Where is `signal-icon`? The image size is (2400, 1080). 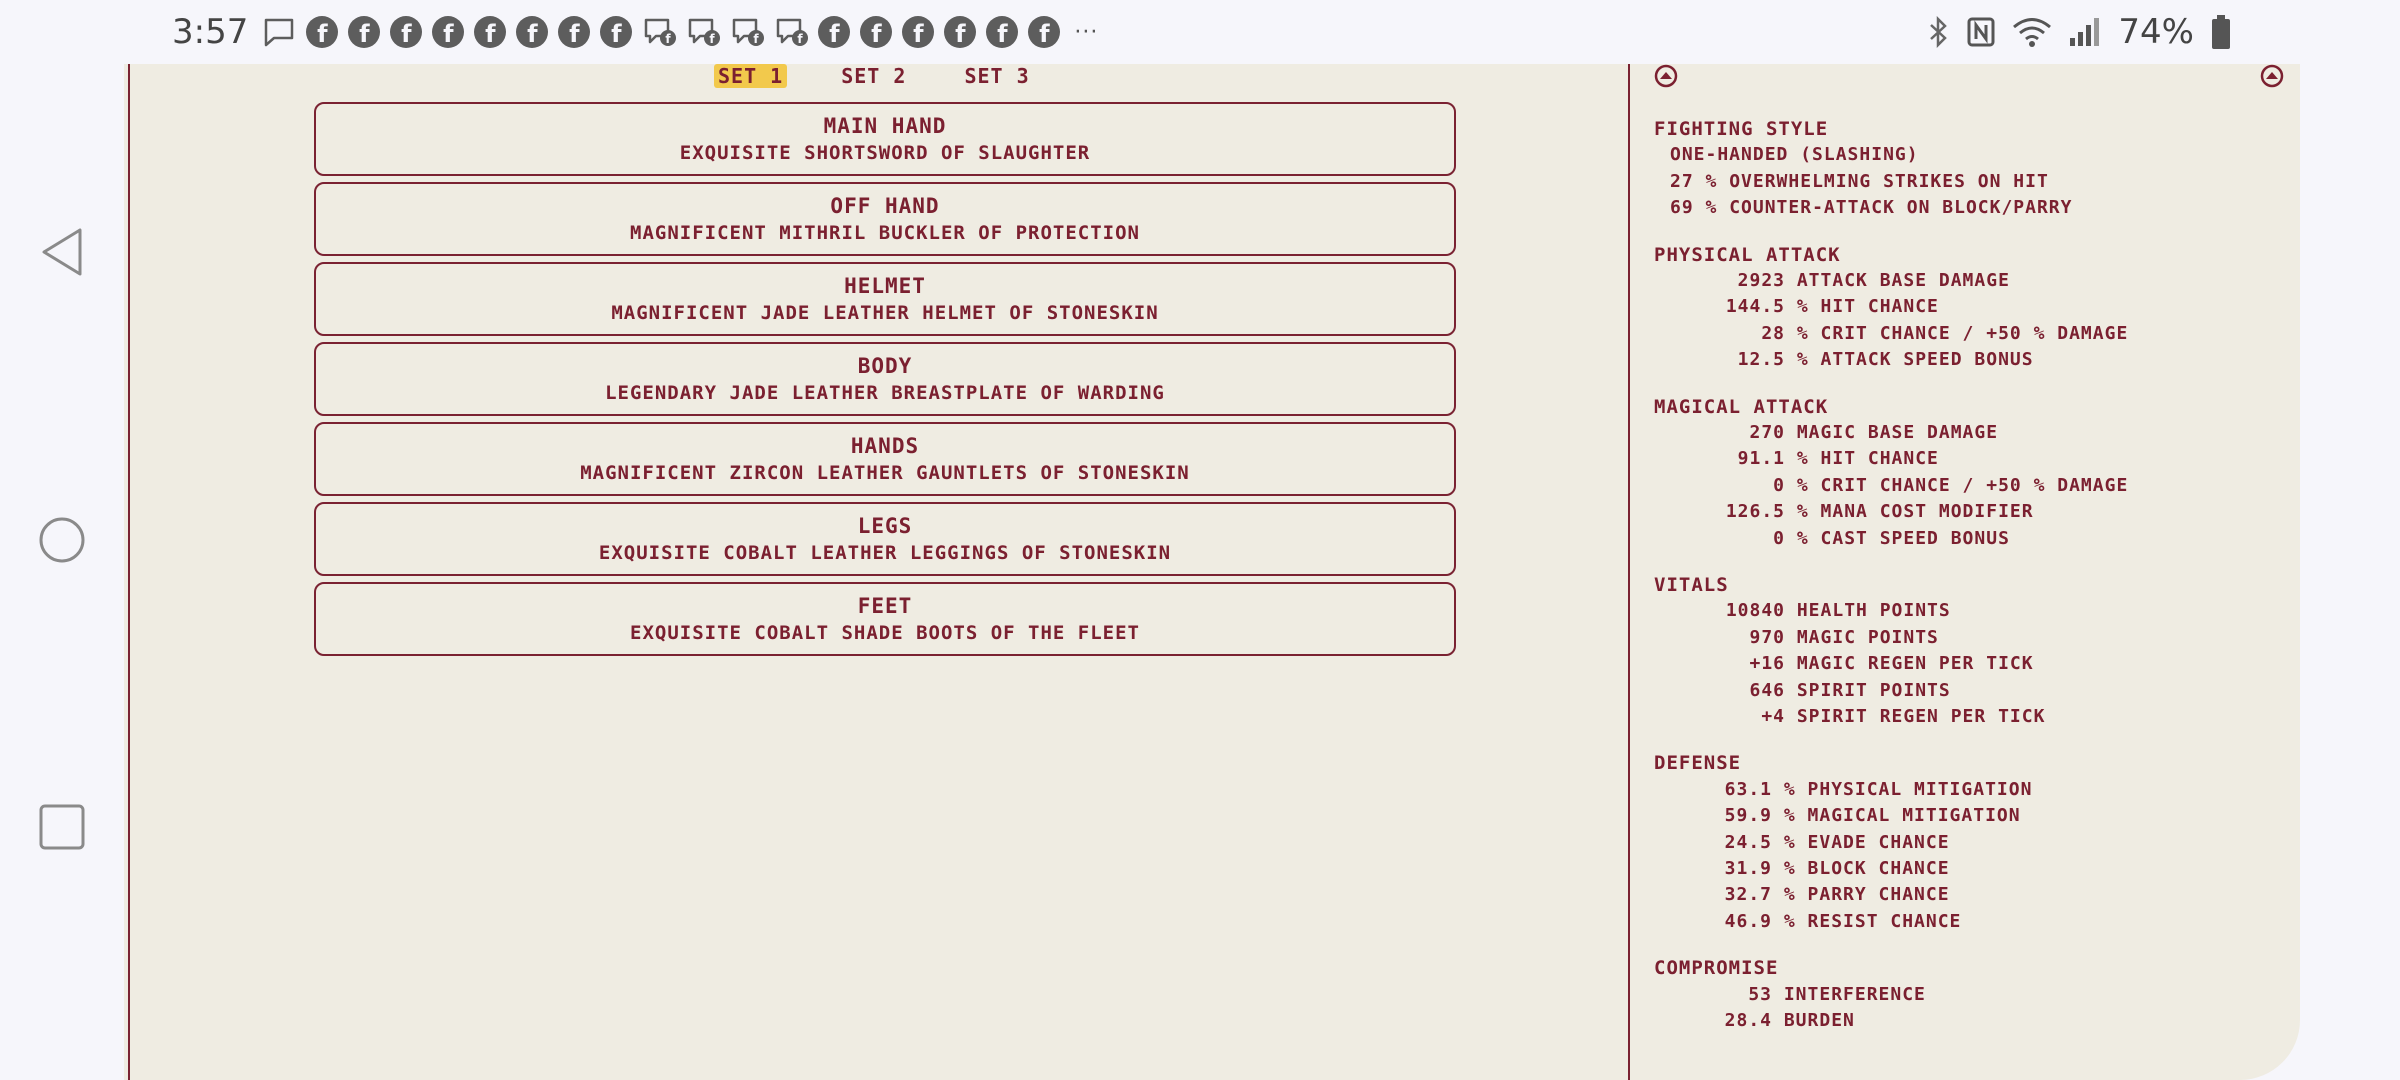
signal-icon is located at coordinates (2085, 32).